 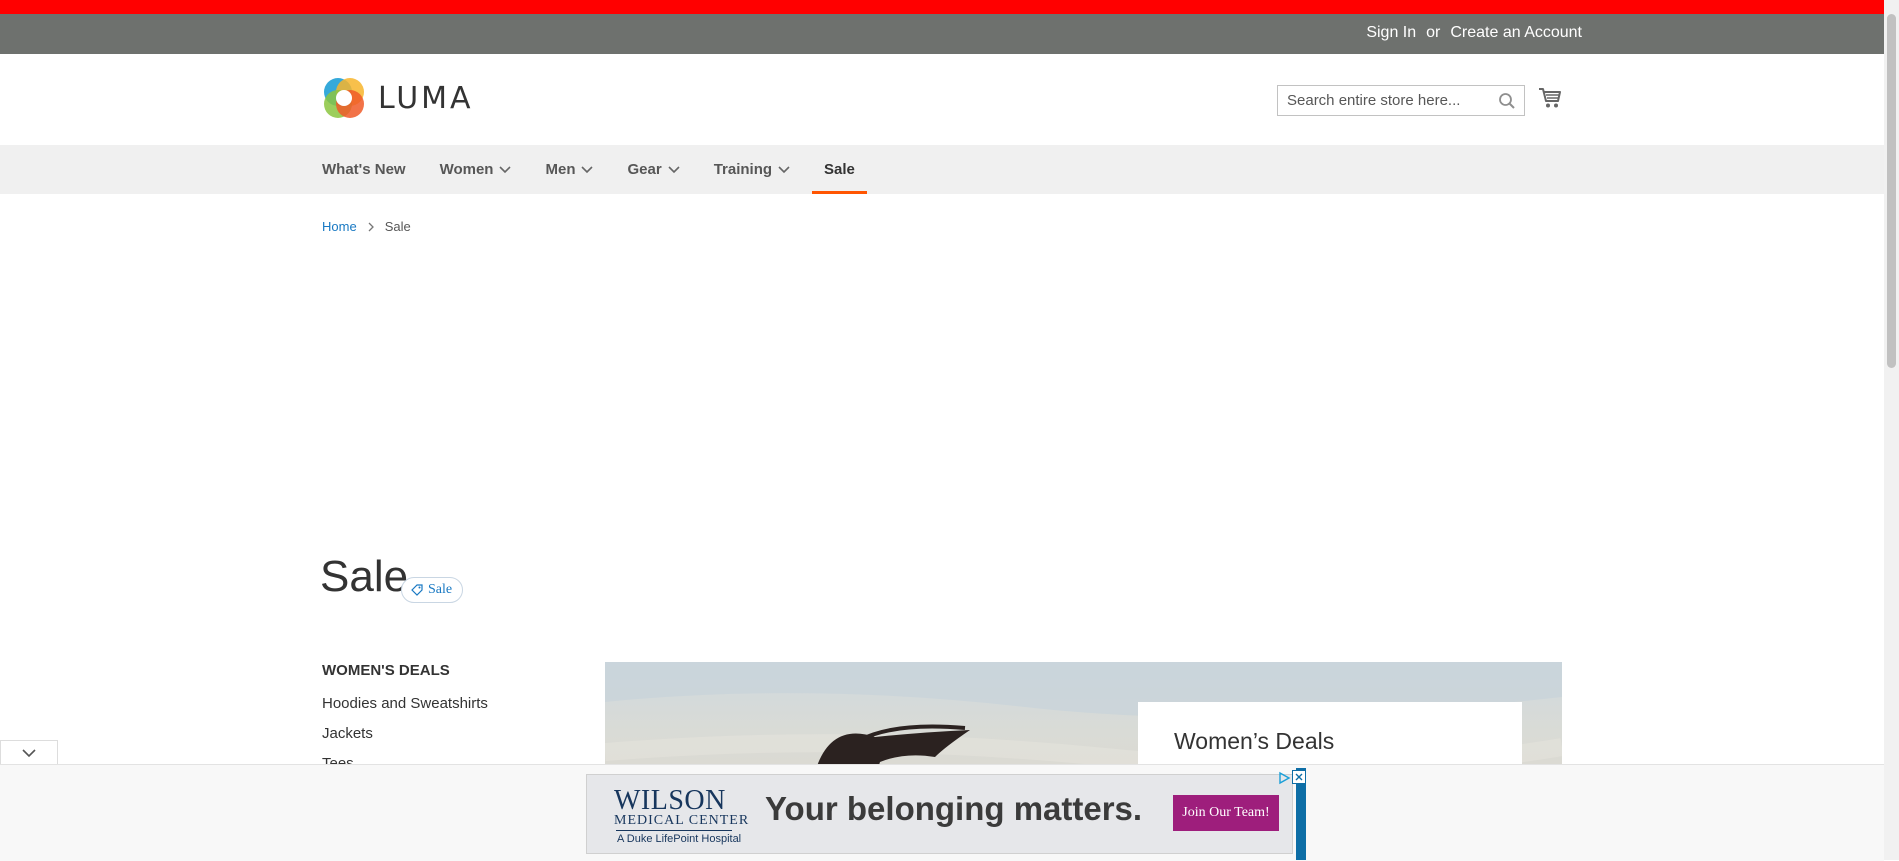 I want to click on nav-item-men: Men, so click(x=575, y=169).